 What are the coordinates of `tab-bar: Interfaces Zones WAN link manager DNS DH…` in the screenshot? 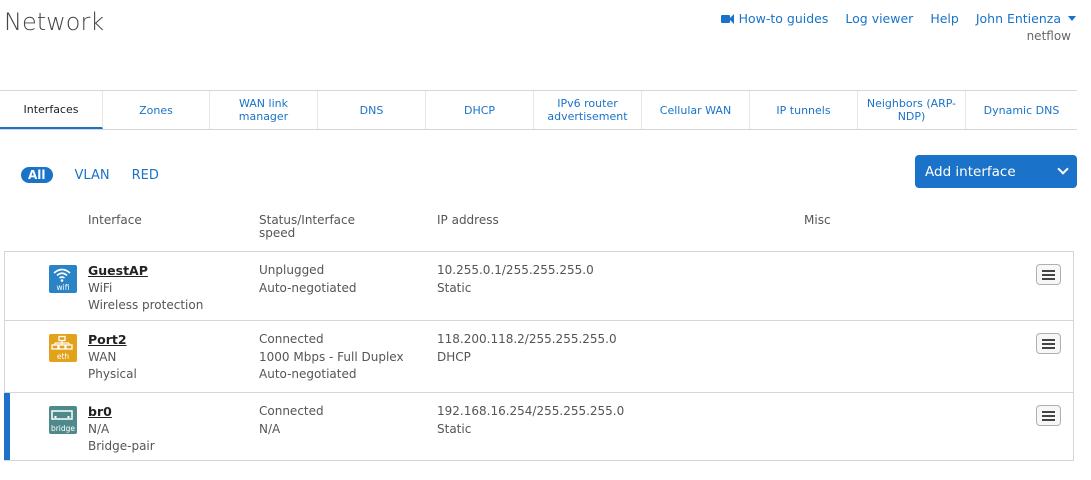 It's located at (538, 110).